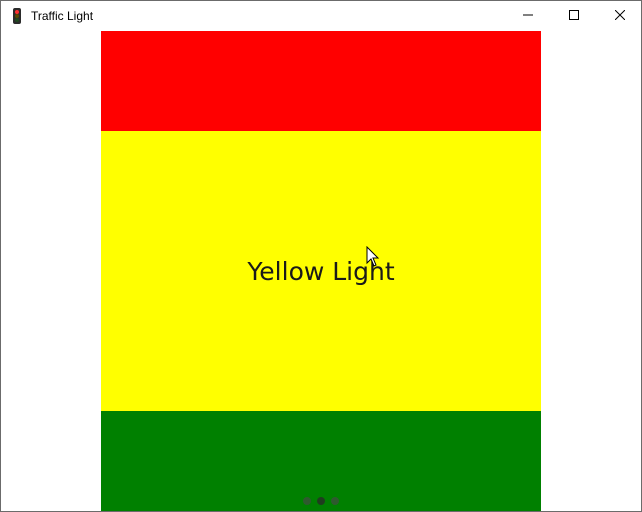  I want to click on close-icon, so click(620, 16).